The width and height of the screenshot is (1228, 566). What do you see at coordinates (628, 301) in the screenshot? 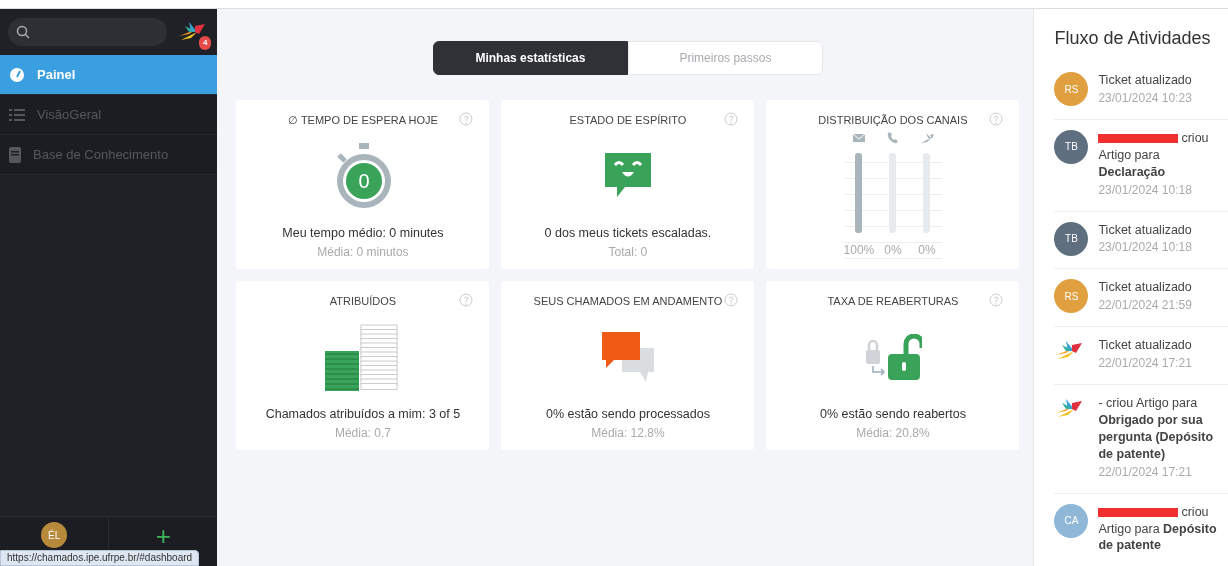
I see `card-title: SEUS CHAMADOS EM ANDAMENTO` at bounding box center [628, 301].